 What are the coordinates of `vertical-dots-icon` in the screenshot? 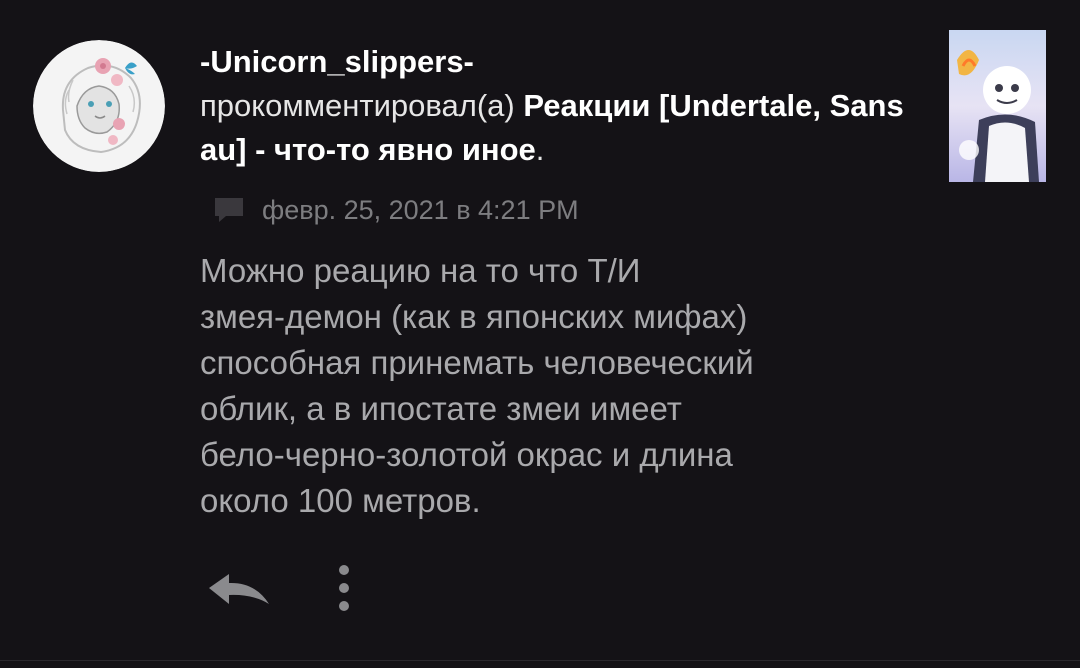 It's located at (344, 589).